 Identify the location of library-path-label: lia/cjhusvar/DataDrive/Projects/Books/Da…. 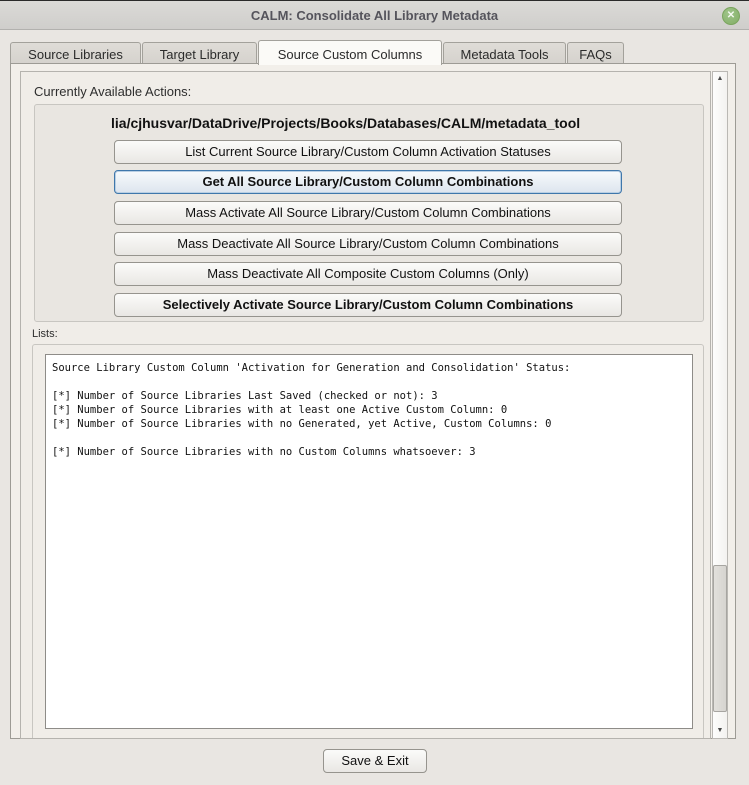
(346, 123).